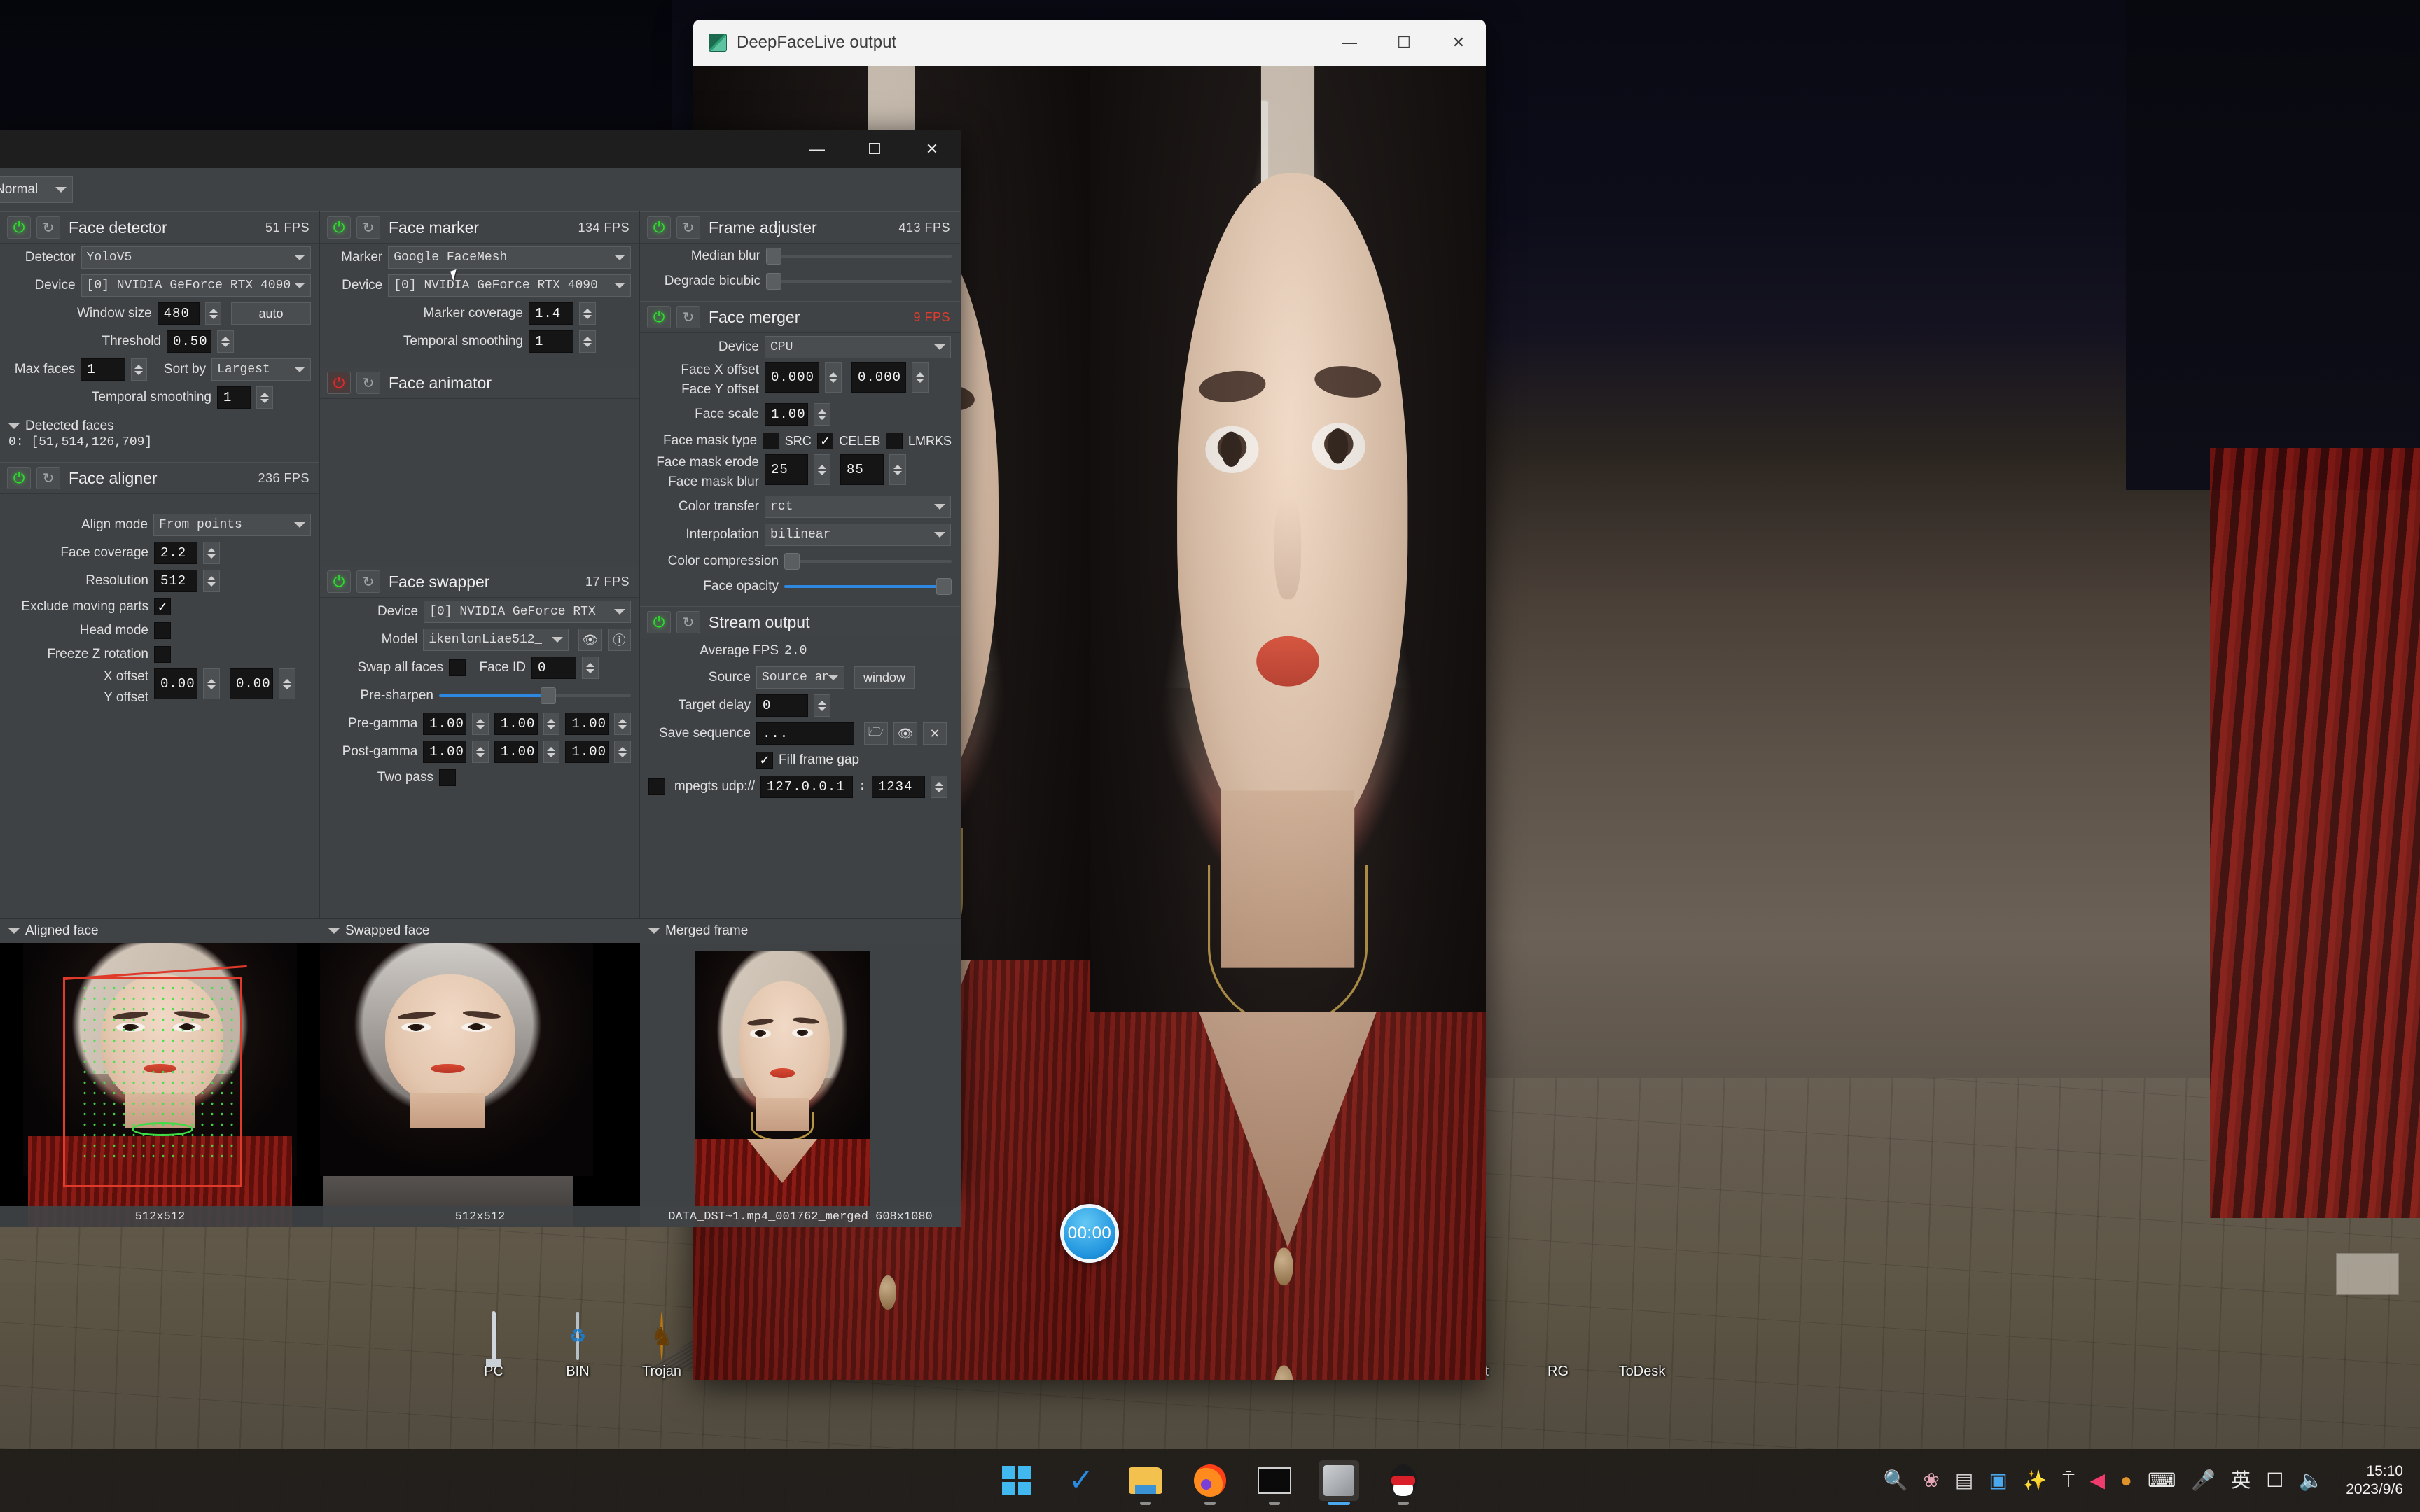 This screenshot has height=1512, width=2420. I want to click on target-delay-input: 0, so click(782, 705).